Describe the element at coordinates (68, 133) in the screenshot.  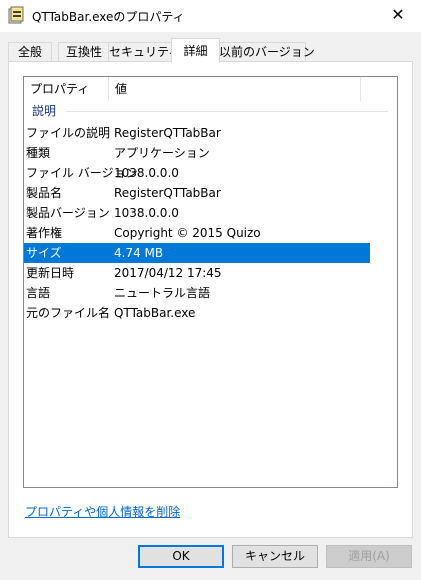
I see `property-name: ファイルの説明` at that location.